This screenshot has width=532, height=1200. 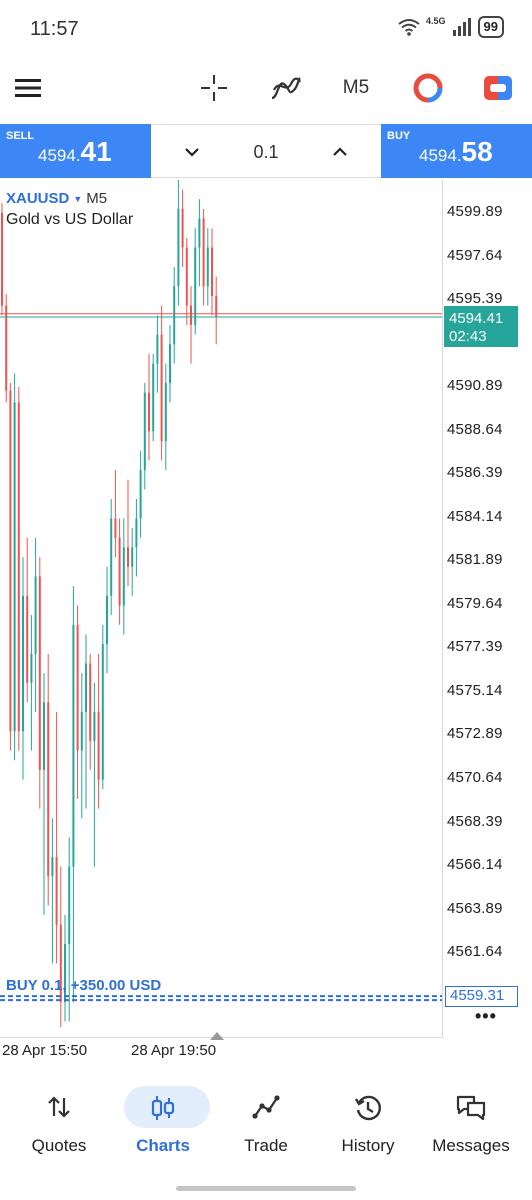 I want to click on symbol-timeframe: M5, so click(x=97, y=198).